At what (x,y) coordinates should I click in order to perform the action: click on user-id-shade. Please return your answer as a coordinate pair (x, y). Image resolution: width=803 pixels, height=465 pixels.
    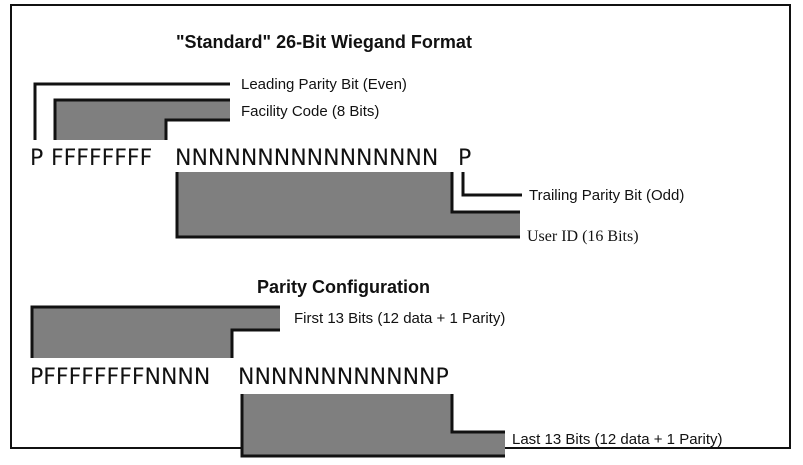
    Looking at the image, I should click on (348, 204).